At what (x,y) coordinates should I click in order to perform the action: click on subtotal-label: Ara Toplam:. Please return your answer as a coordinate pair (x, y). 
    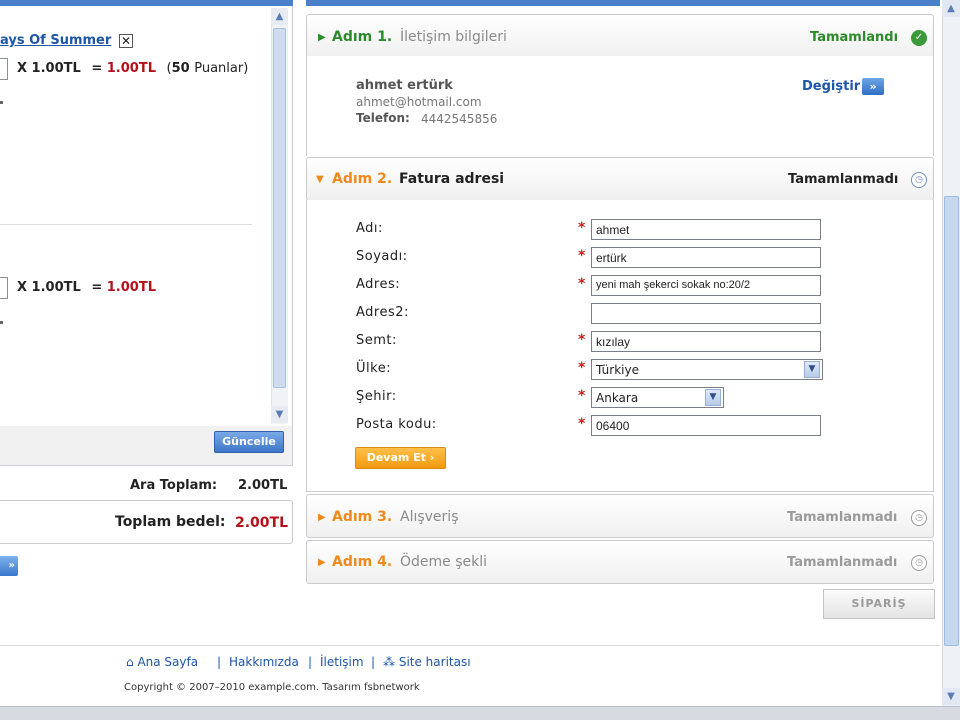
    Looking at the image, I should click on (174, 485).